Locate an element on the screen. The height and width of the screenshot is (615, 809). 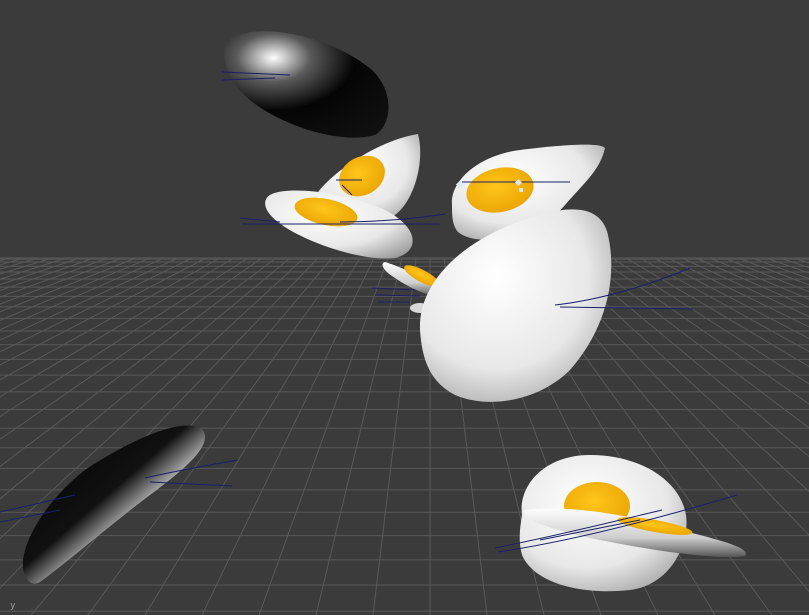
dark-egg-top is located at coordinates (306, 84).